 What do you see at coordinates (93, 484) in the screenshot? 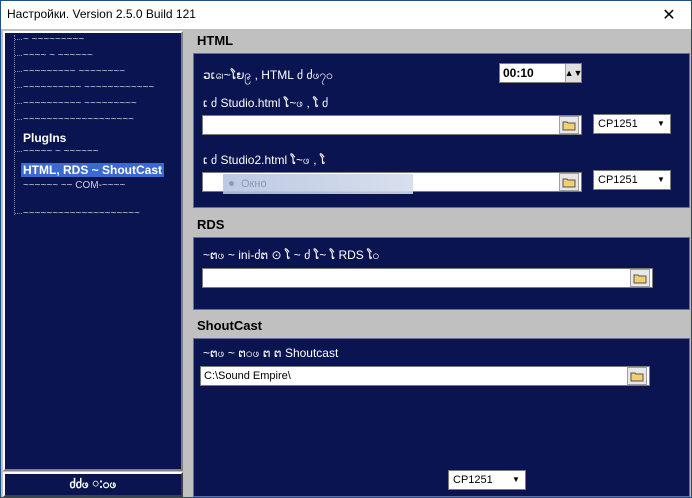
I see `apply-button: ძძဖ ៈ၀ဖ` at bounding box center [93, 484].